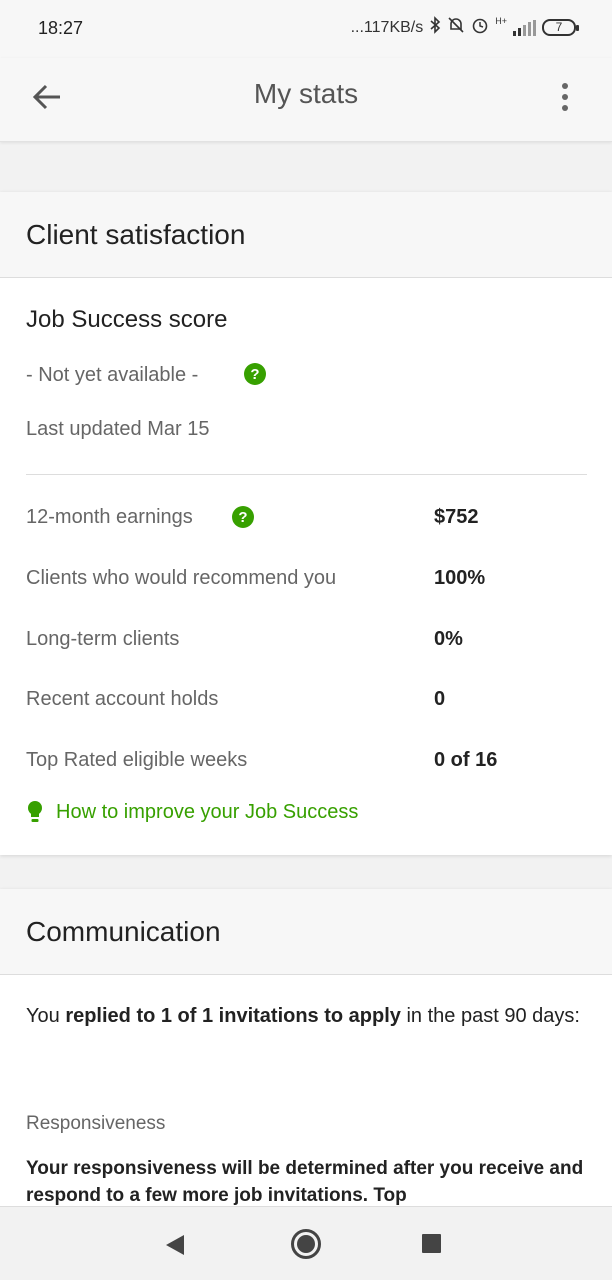 The width and height of the screenshot is (612, 1280). Describe the element at coordinates (565, 97) in the screenshot. I see `more-options-button` at that location.